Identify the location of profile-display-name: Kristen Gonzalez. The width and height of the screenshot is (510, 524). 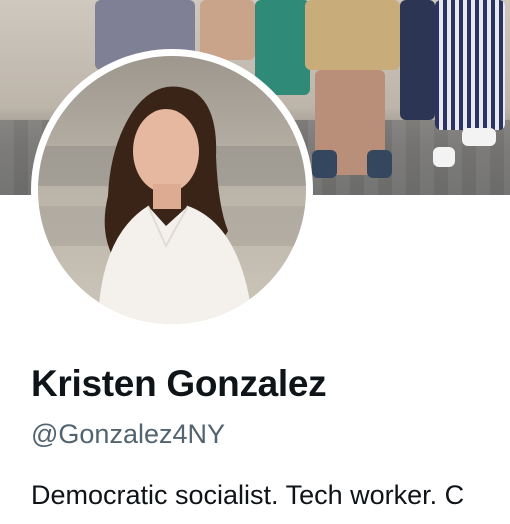
(179, 383).